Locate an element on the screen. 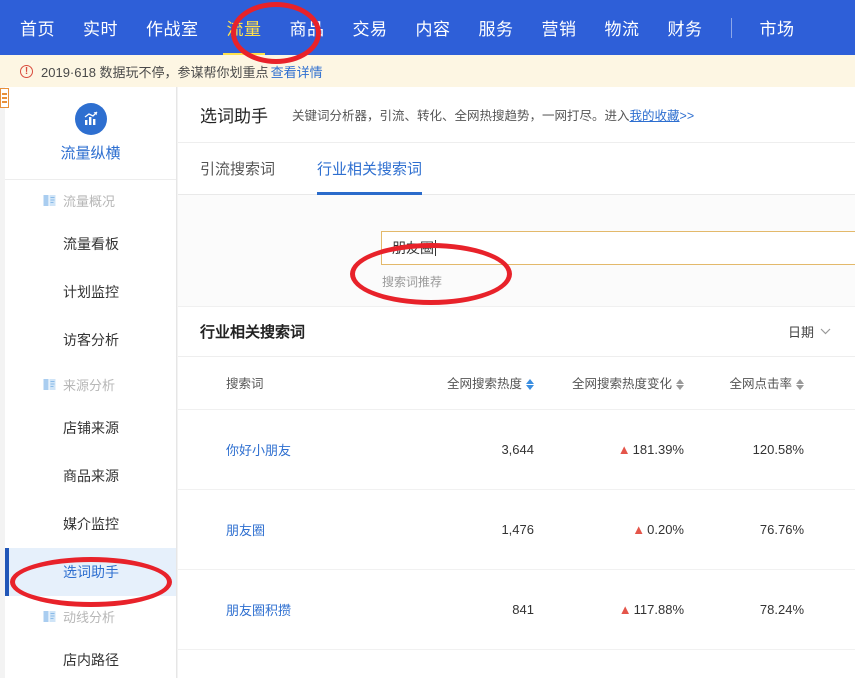 The height and width of the screenshot is (678, 855). sidebar-item-0-0: 流量看板 is located at coordinates (90, 244).